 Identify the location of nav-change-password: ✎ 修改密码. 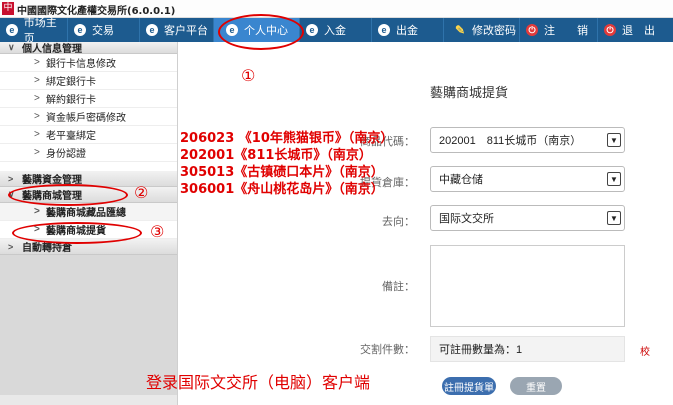
(482, 30).